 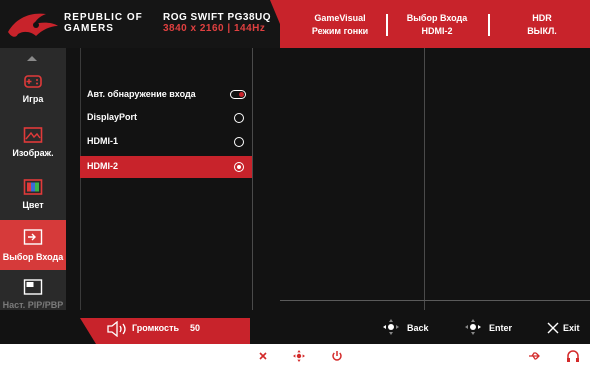 What do you see at coordinates (340, 31) in the screenshot?
I see `status-gamevisual-value: Режим гонки` at bounding box center [340, 31].